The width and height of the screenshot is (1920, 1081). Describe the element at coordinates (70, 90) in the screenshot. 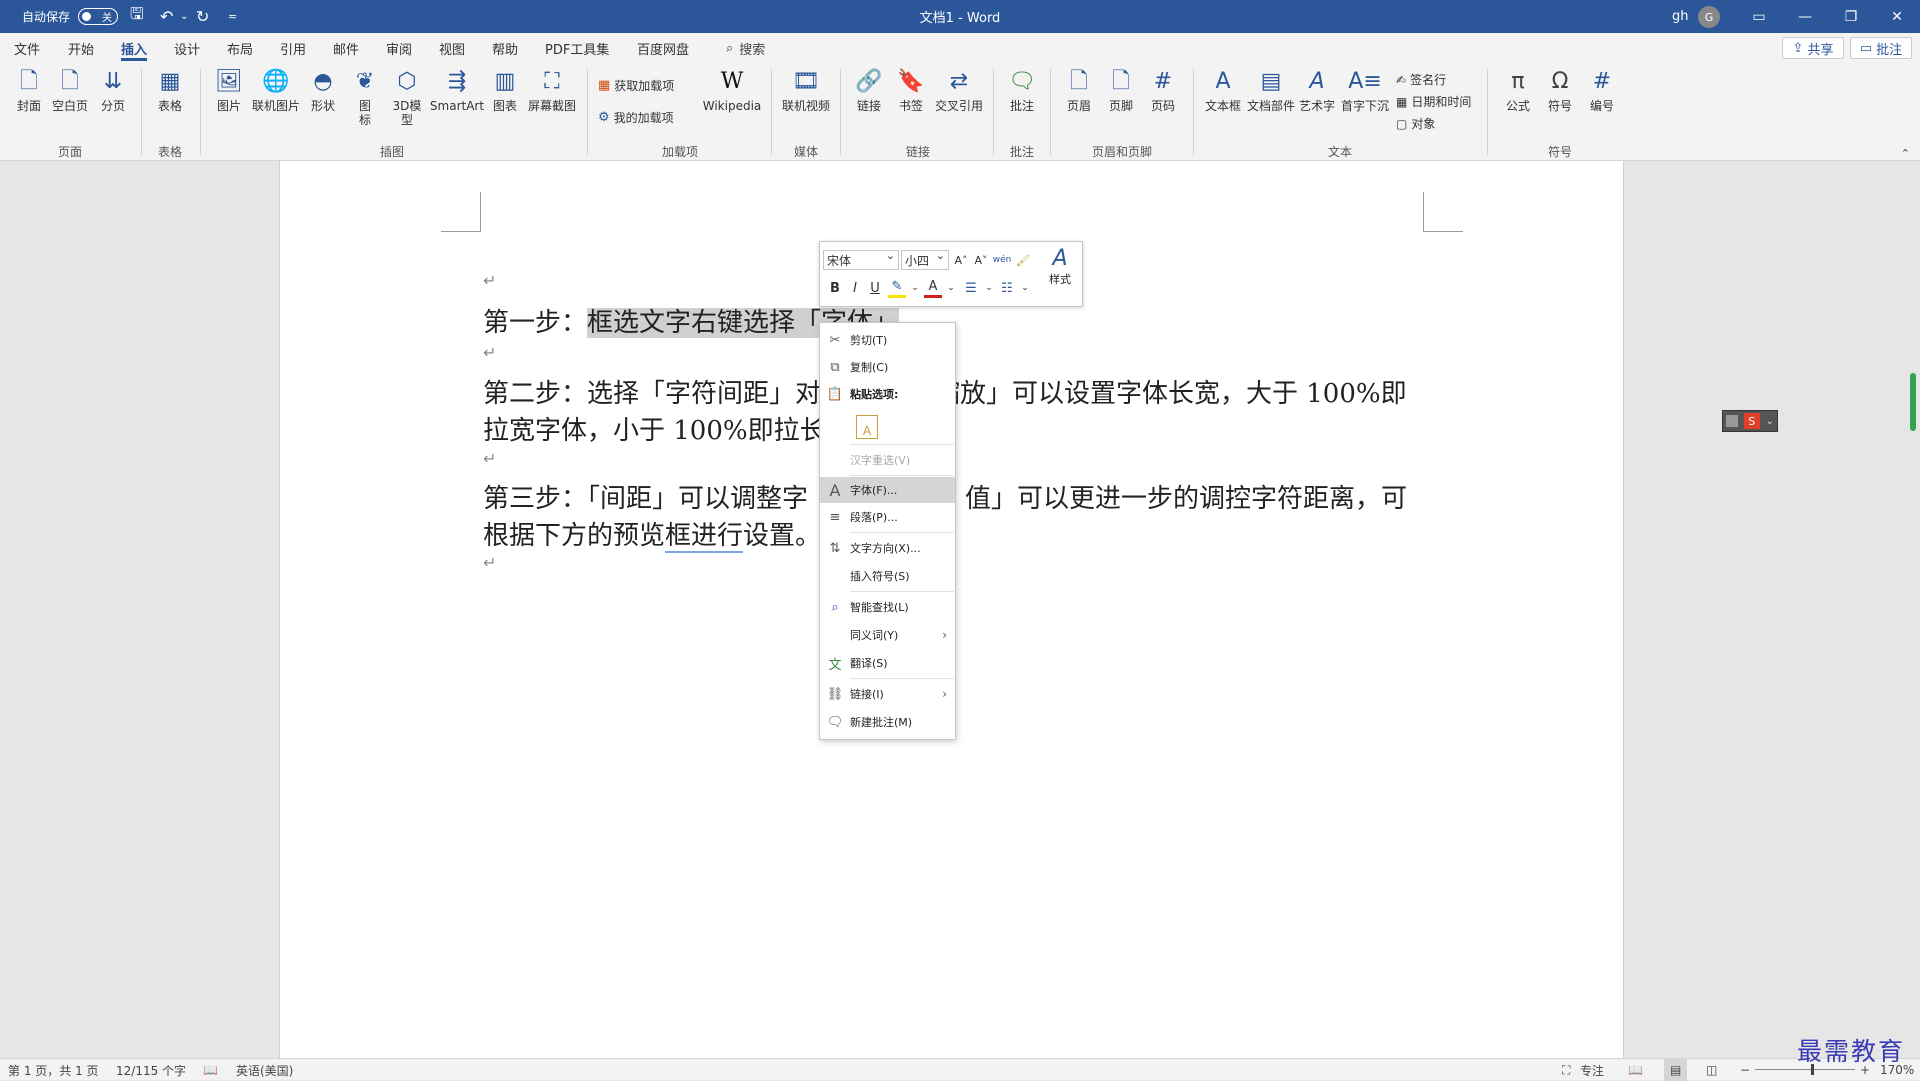

I see `blank-page-button: 🗋 空白页` at that location.